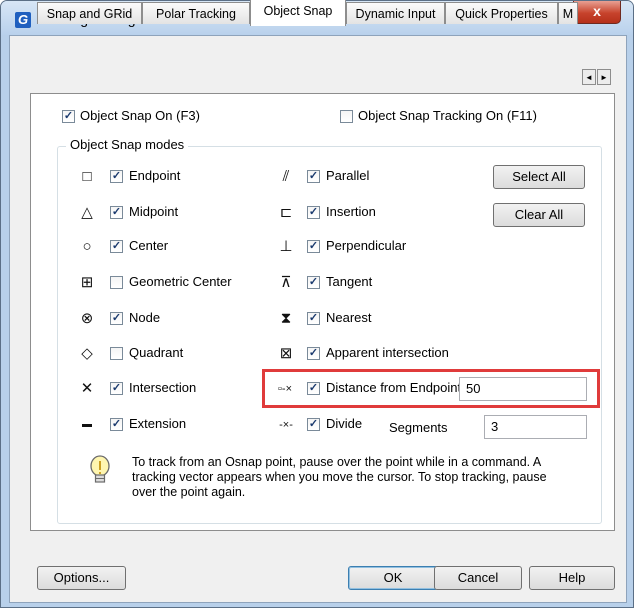 This screenshot has width=640, height=608. What do you see at coordinates (349, 281) in the screenshot?
I see `tangent-label: Tangent` at bounding box center [349, 281].